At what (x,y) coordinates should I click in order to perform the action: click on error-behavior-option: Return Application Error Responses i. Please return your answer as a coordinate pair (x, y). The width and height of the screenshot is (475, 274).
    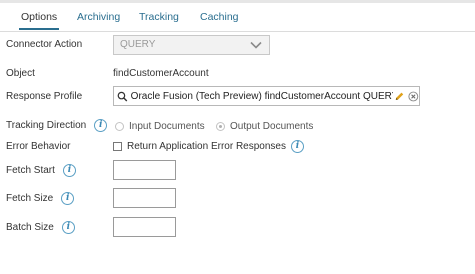
    Looking at the image, I should click on (208, 146).